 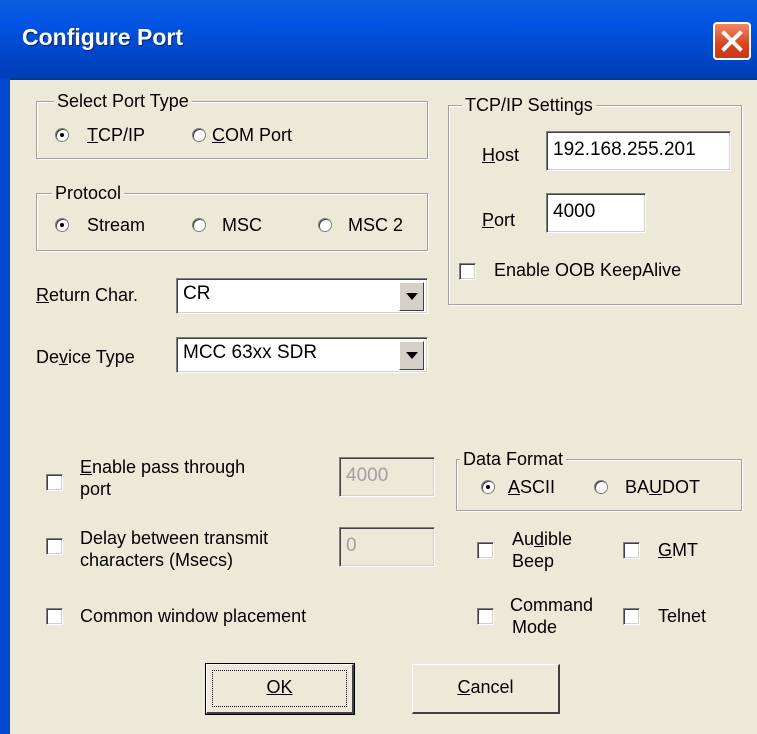 I want to click on radio-stream, so click(x=62, y=225).